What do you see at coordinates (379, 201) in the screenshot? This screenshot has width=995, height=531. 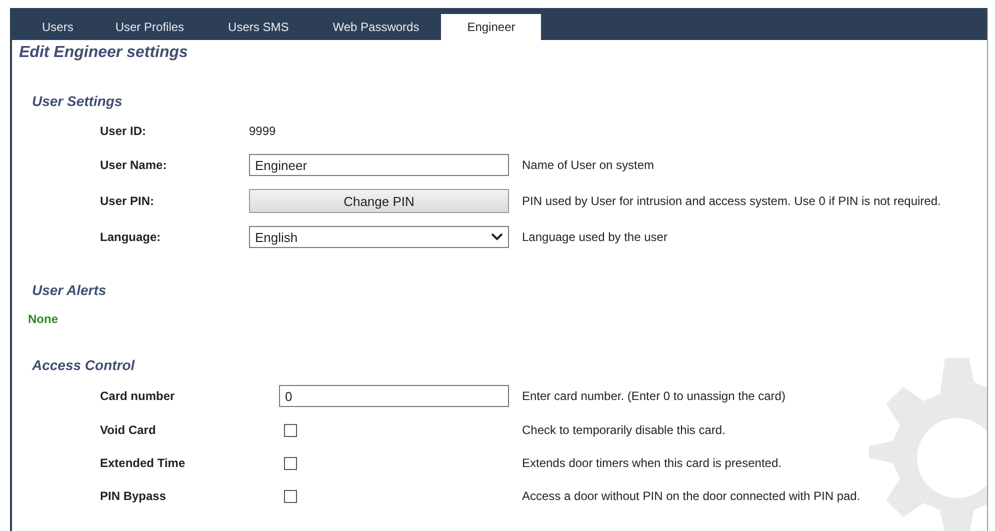 I see `change-pin-button: Change PIN` at bounding box center [379, 201].